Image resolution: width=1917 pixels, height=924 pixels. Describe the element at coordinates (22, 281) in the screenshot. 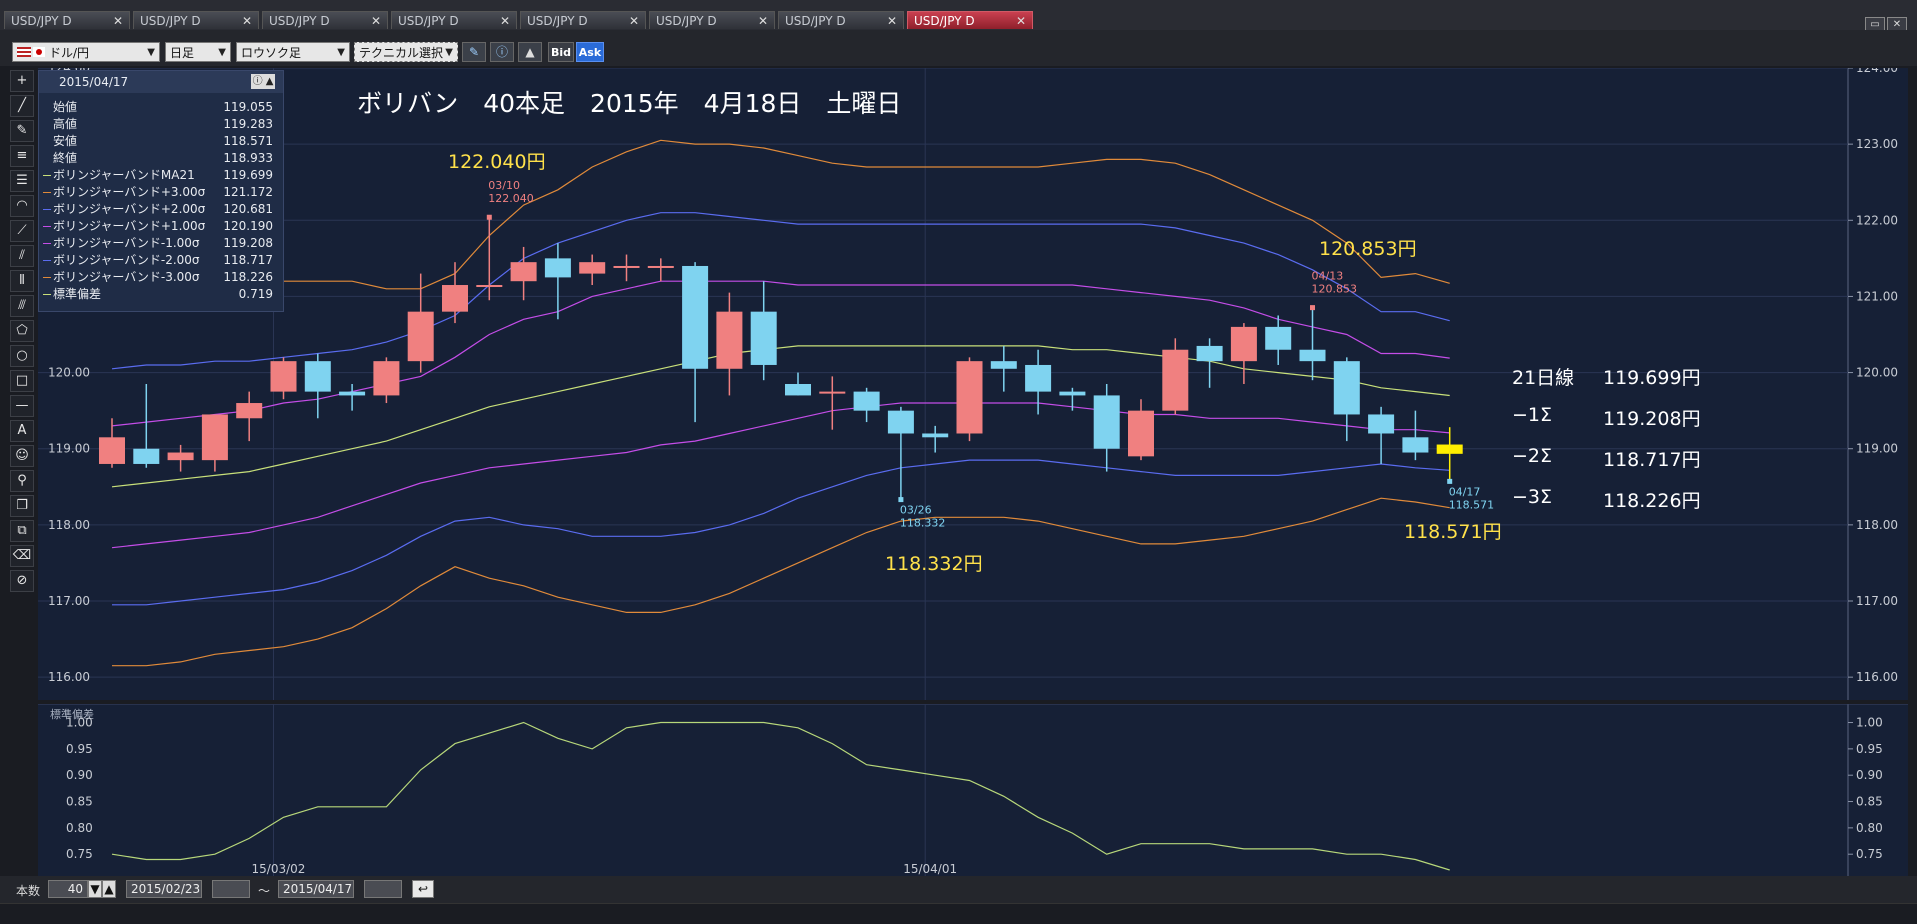

I see `vertical-lines-icon: ⦀` at that location.